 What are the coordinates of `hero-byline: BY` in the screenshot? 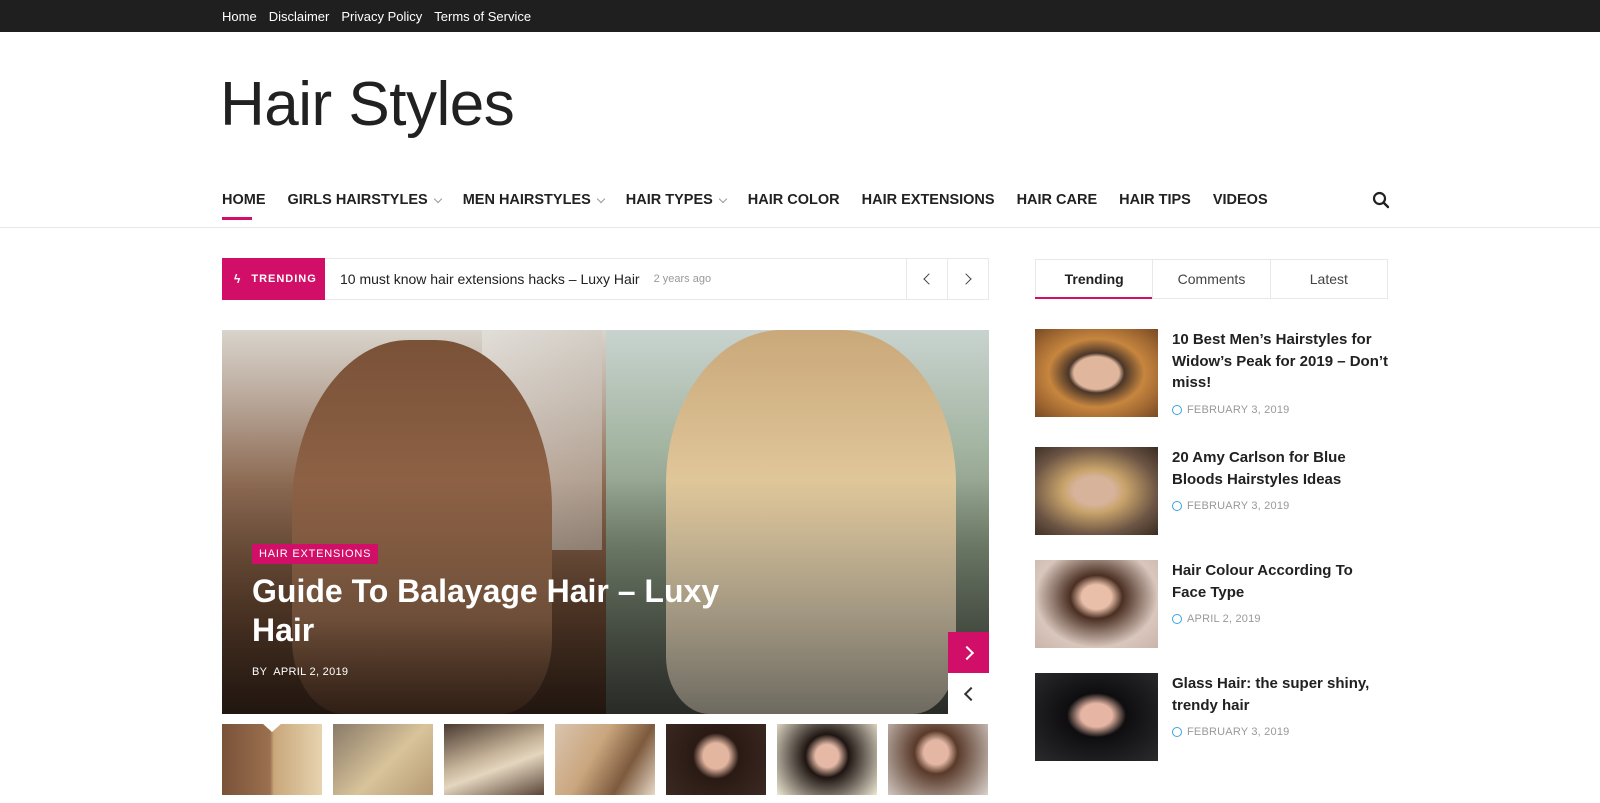 It's located at (260, 672).